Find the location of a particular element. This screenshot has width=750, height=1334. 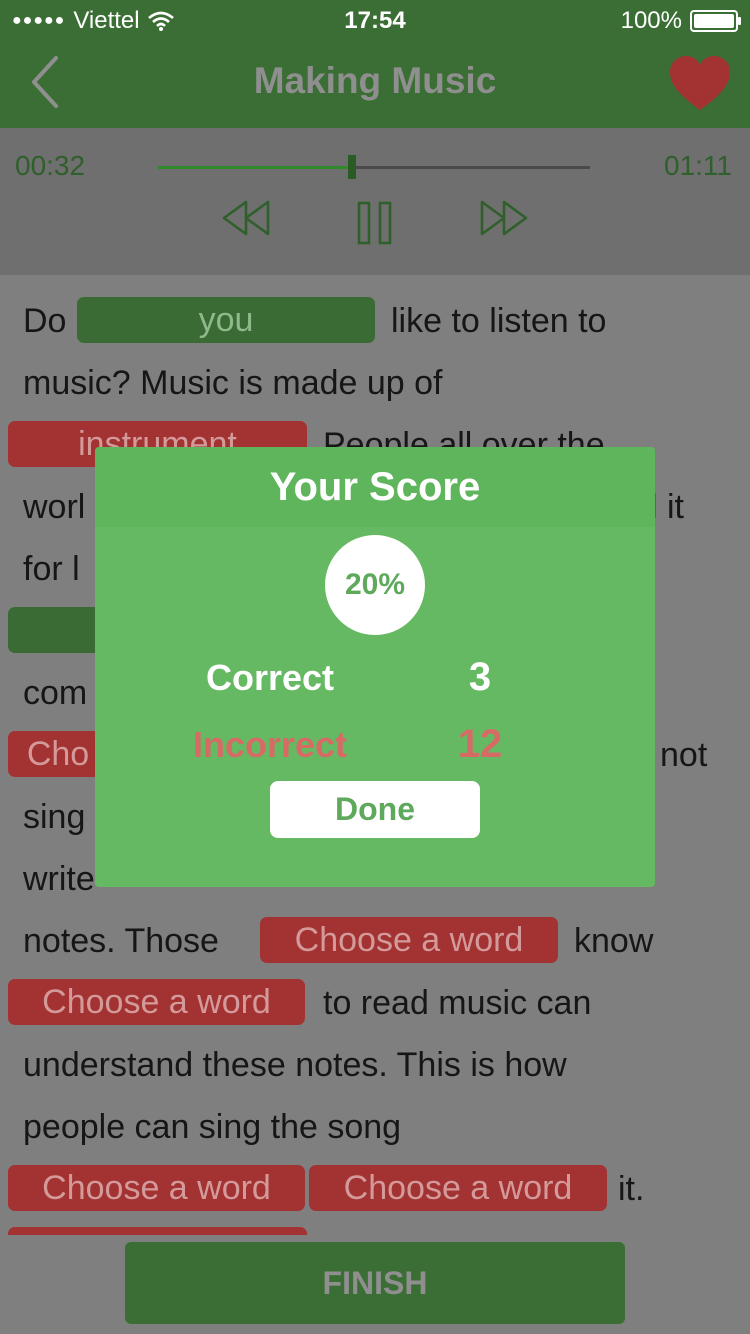

incorrect-count: 12 is located at coordinates (480, 744).